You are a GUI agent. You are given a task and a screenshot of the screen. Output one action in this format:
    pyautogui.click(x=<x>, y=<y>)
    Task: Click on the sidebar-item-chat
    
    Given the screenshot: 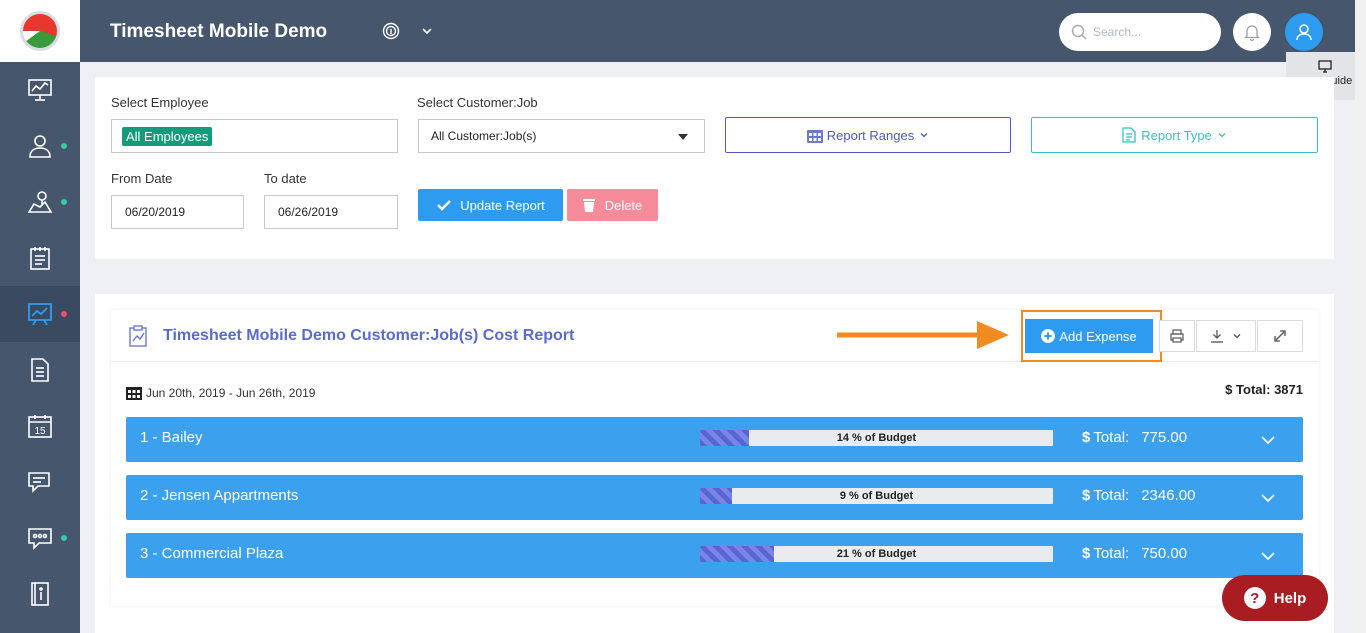 What is the action you would take?
    pyautogui.click(x=40, y=538)
    